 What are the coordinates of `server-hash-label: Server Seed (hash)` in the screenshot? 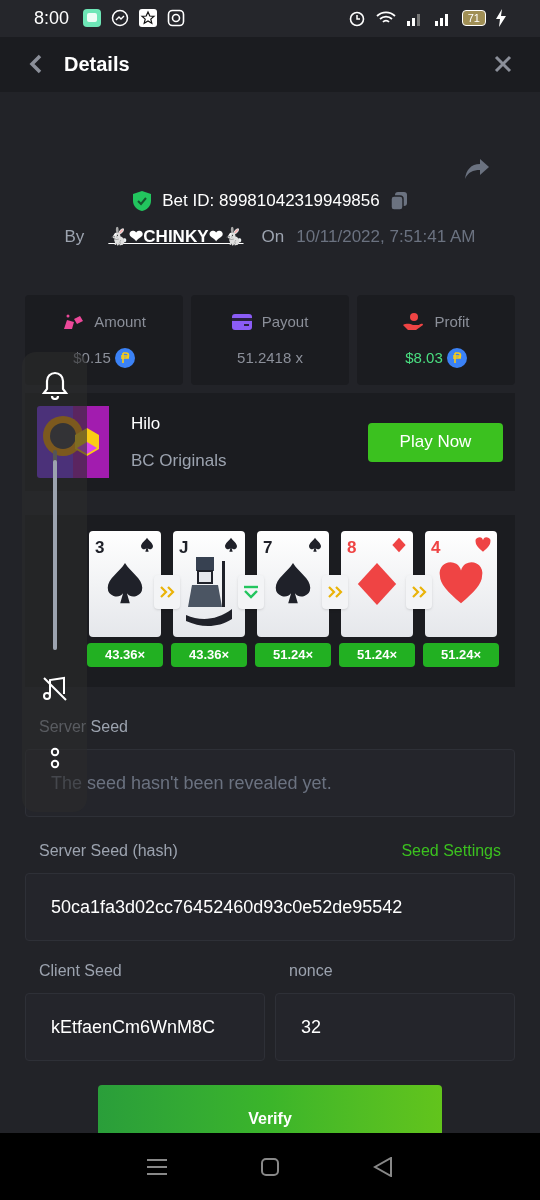 It's located at (108, 851).